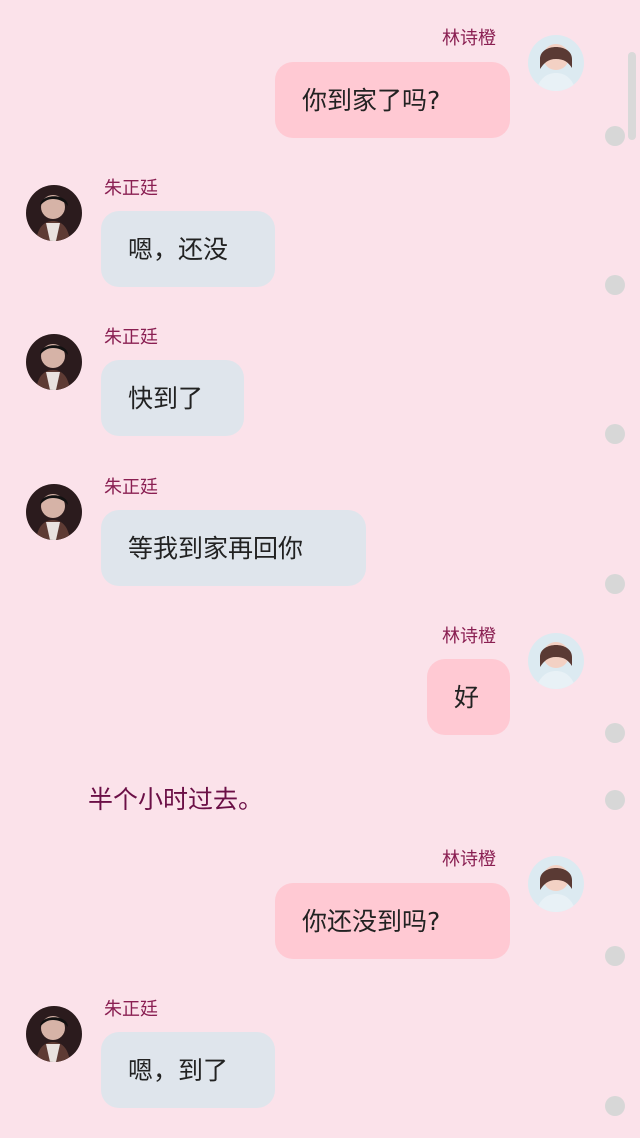 This screenshot has width=640, height=1138. I want to click on message-text: 好, so click(467, 697).